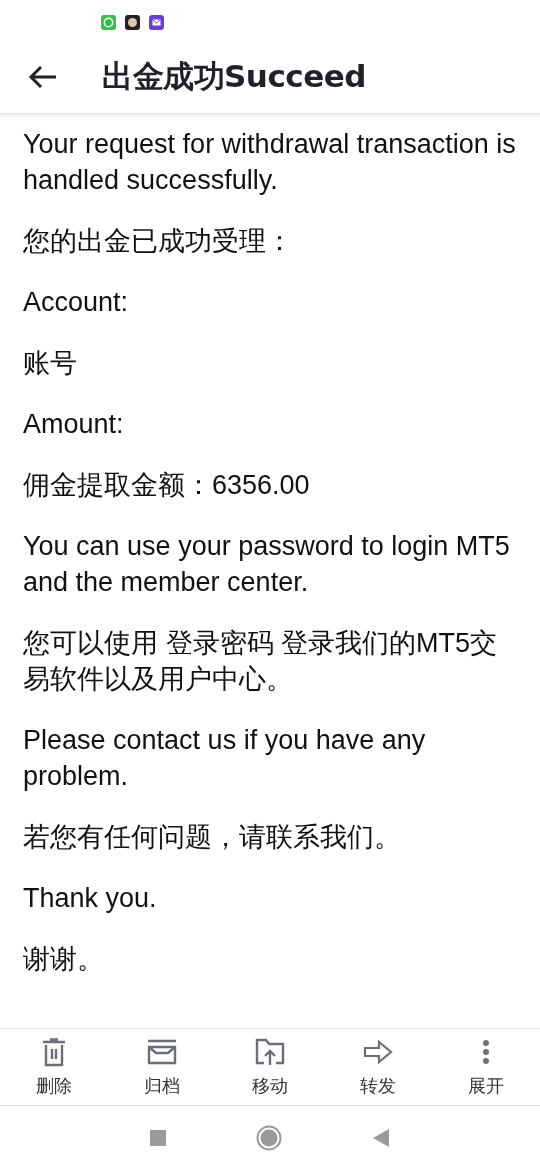 The width and height of the screenshot is (540, 1170). I want to click on trash-button: 删除, so click(54, 1067).